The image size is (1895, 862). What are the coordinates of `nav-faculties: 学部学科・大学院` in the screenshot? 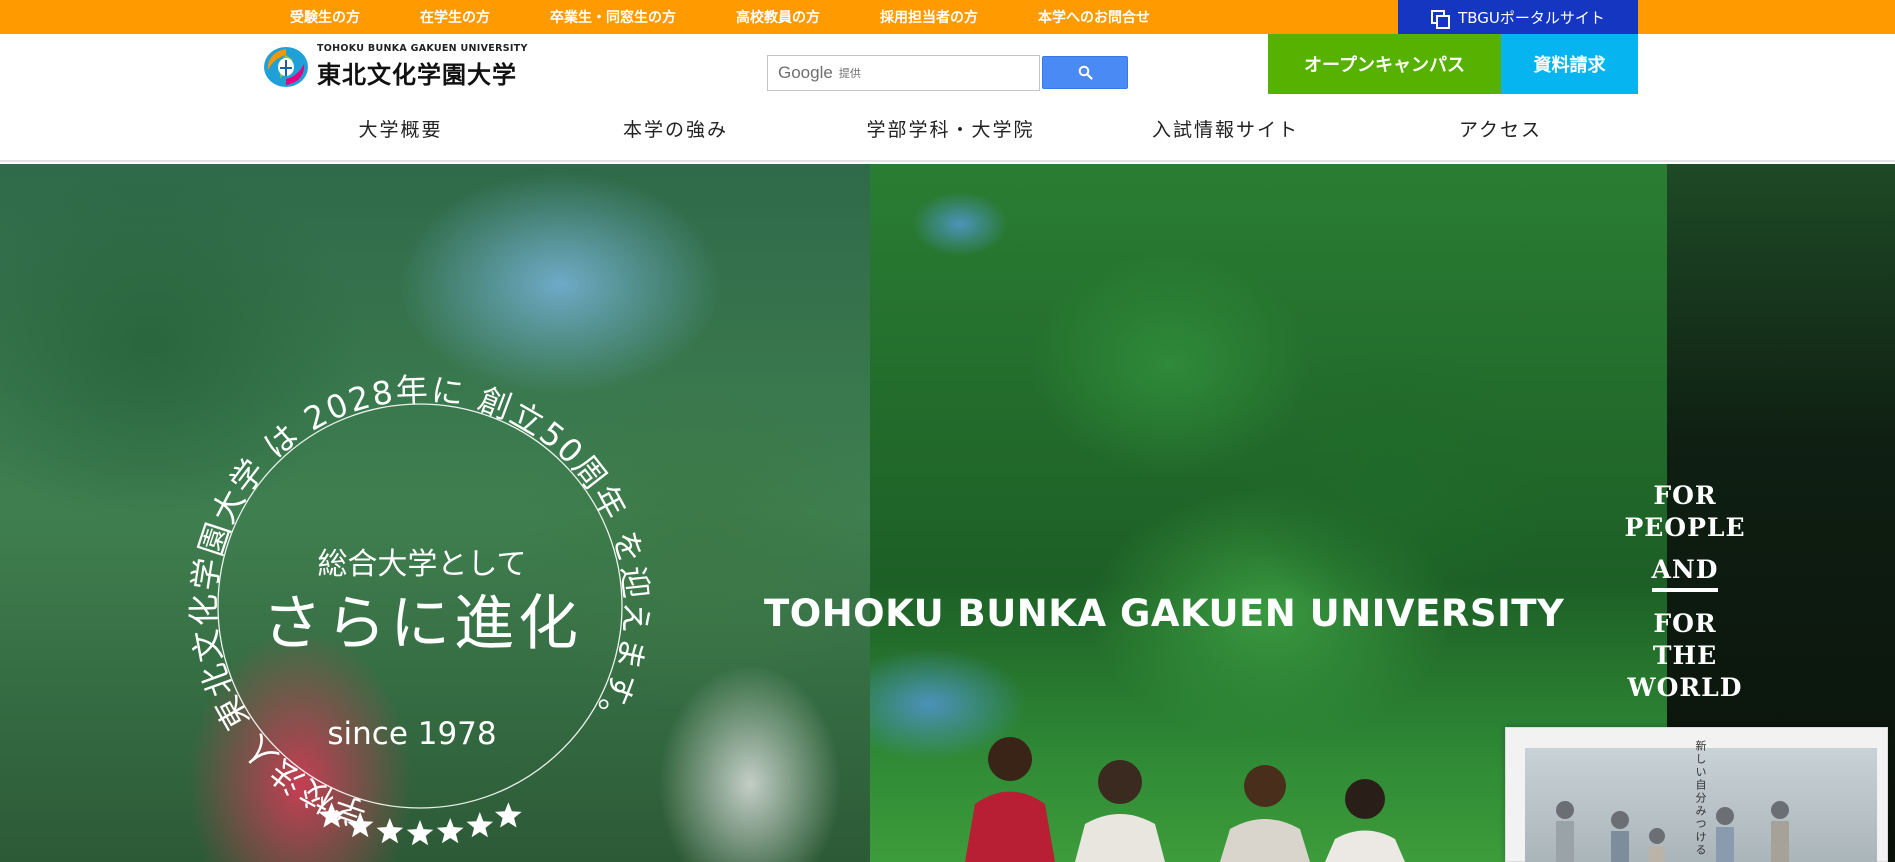 It's located at (950, 128).